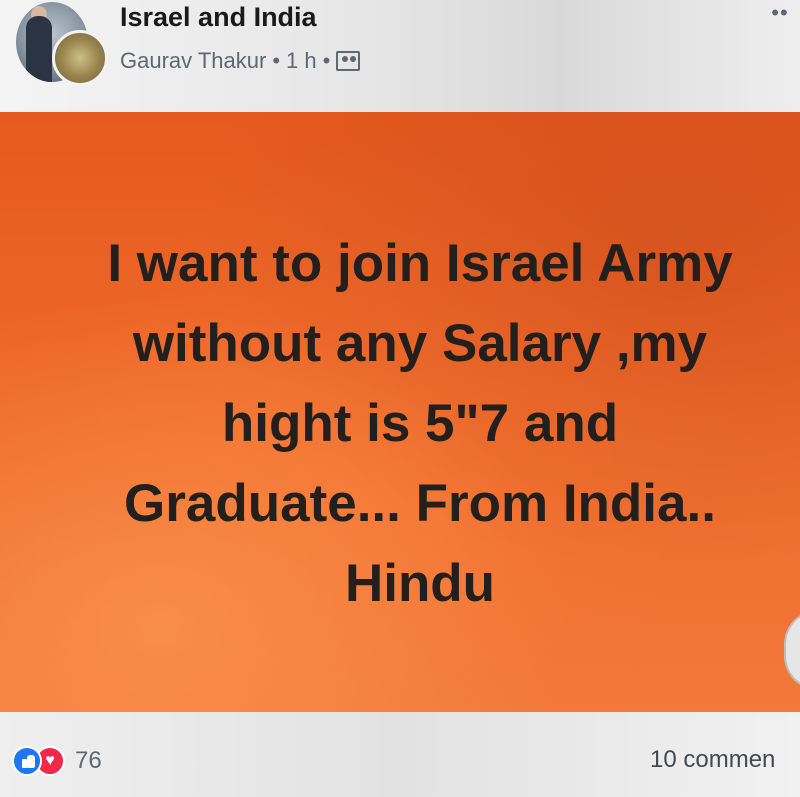 Image resolution: width=800 pixels, height=797 pixels. I want to click on avatar, so click(59, 45).